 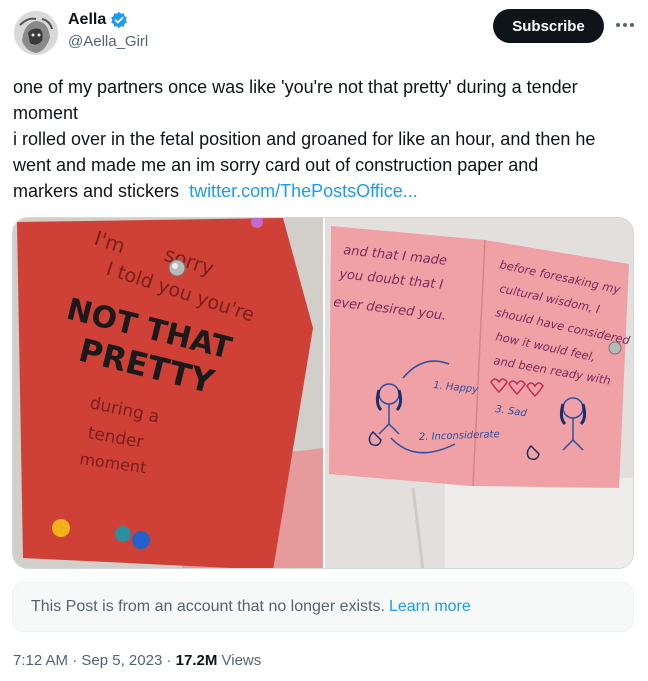 What do you see at coordinates (239, 660) in the screenshot?
I see `views-label: Views` at bounding box center [239, 660].